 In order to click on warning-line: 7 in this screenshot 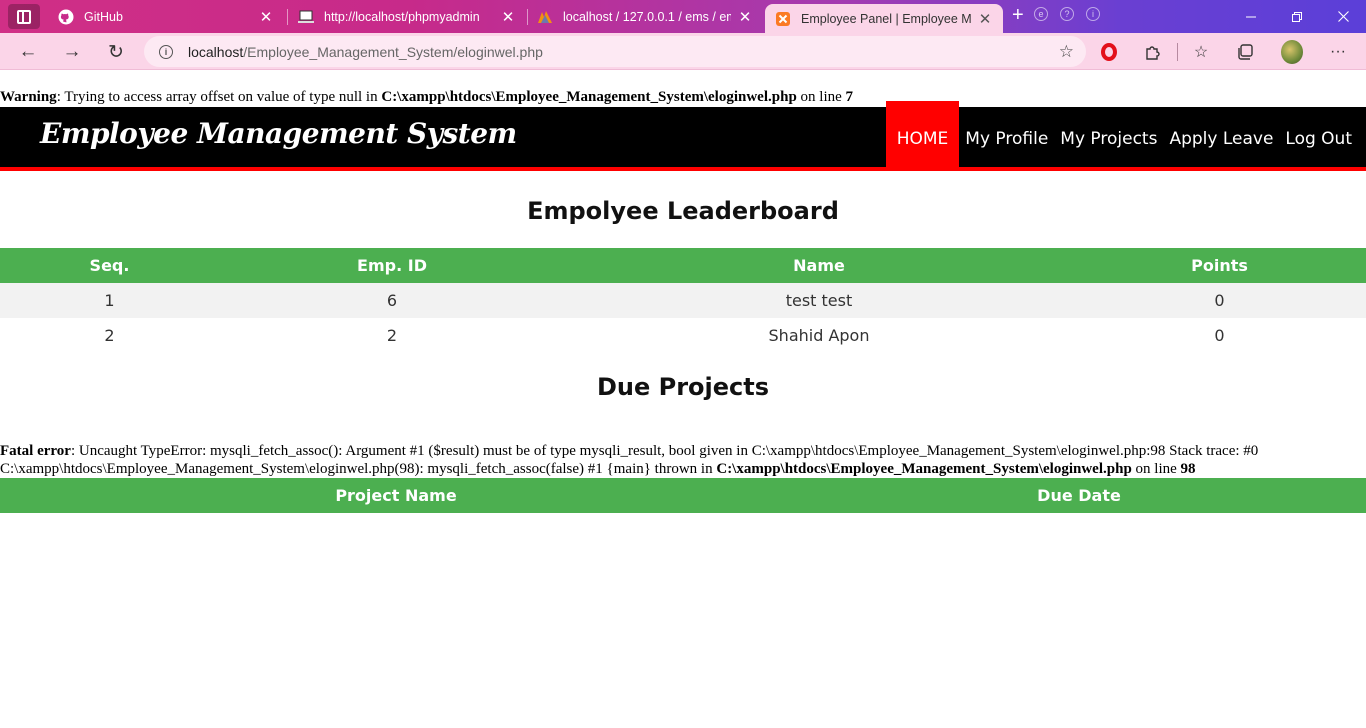, I will do `click(849, 97)`.